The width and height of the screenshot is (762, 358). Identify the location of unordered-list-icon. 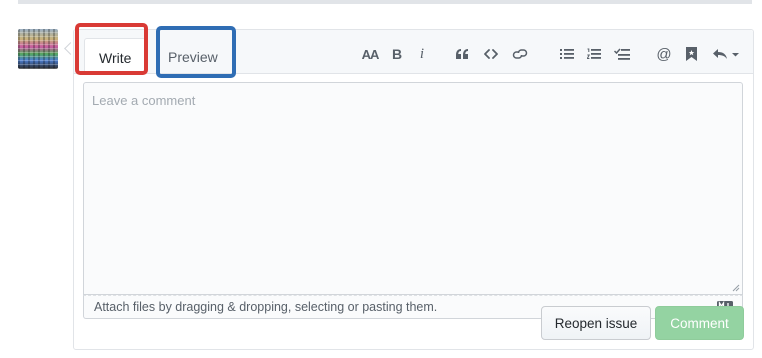
(567, 54).